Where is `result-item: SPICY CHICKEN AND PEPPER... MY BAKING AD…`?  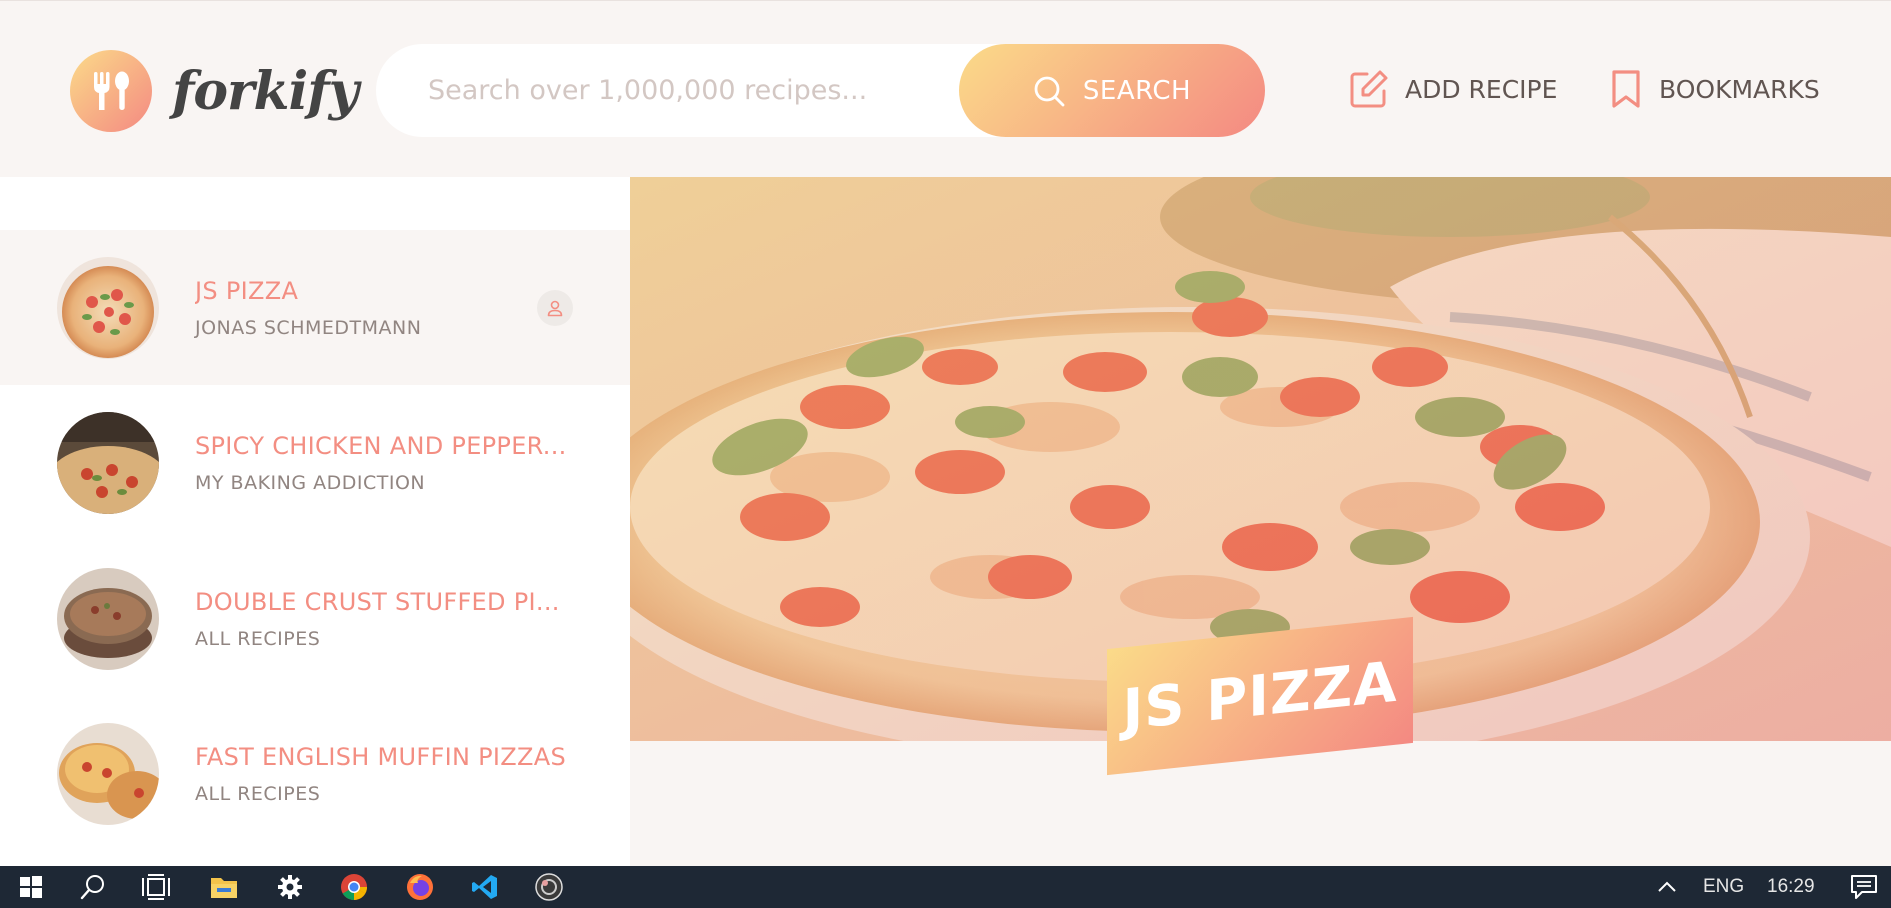
result-item: SPICY CHICKEN AND PEPPER... MY BAKING AD… is located at coordinates (315, 462).